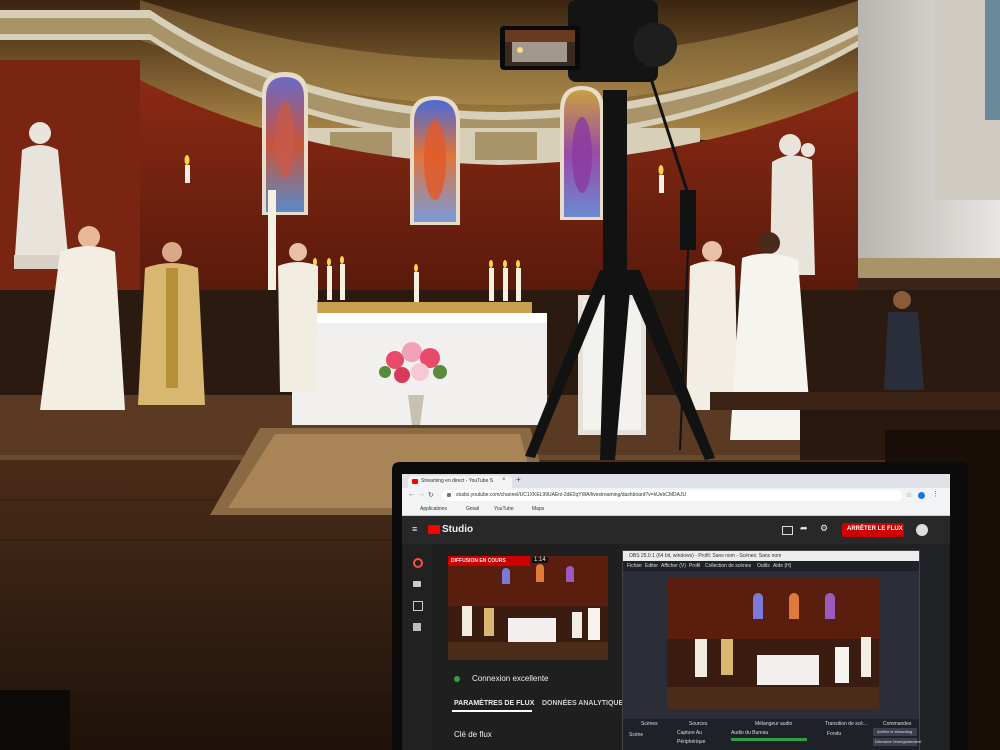  I want to click on dock-mixer: Mélangeur audio, so click(774, 724).